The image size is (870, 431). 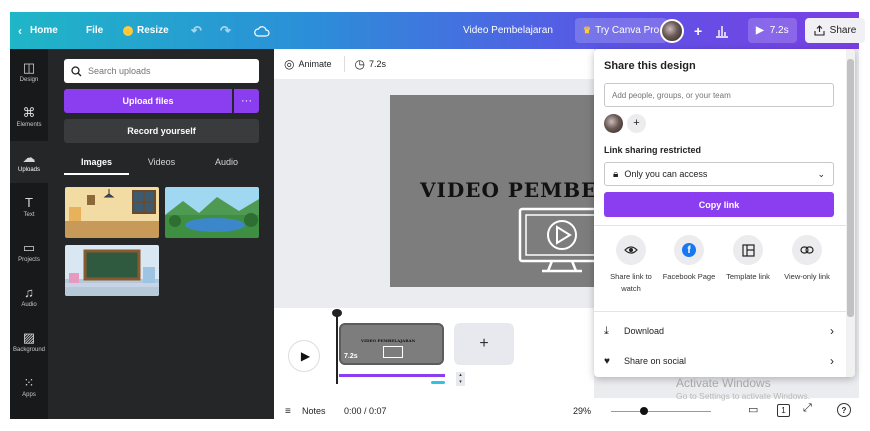 I want to click on tab-videos: Videos, so click(x=161, y=164).